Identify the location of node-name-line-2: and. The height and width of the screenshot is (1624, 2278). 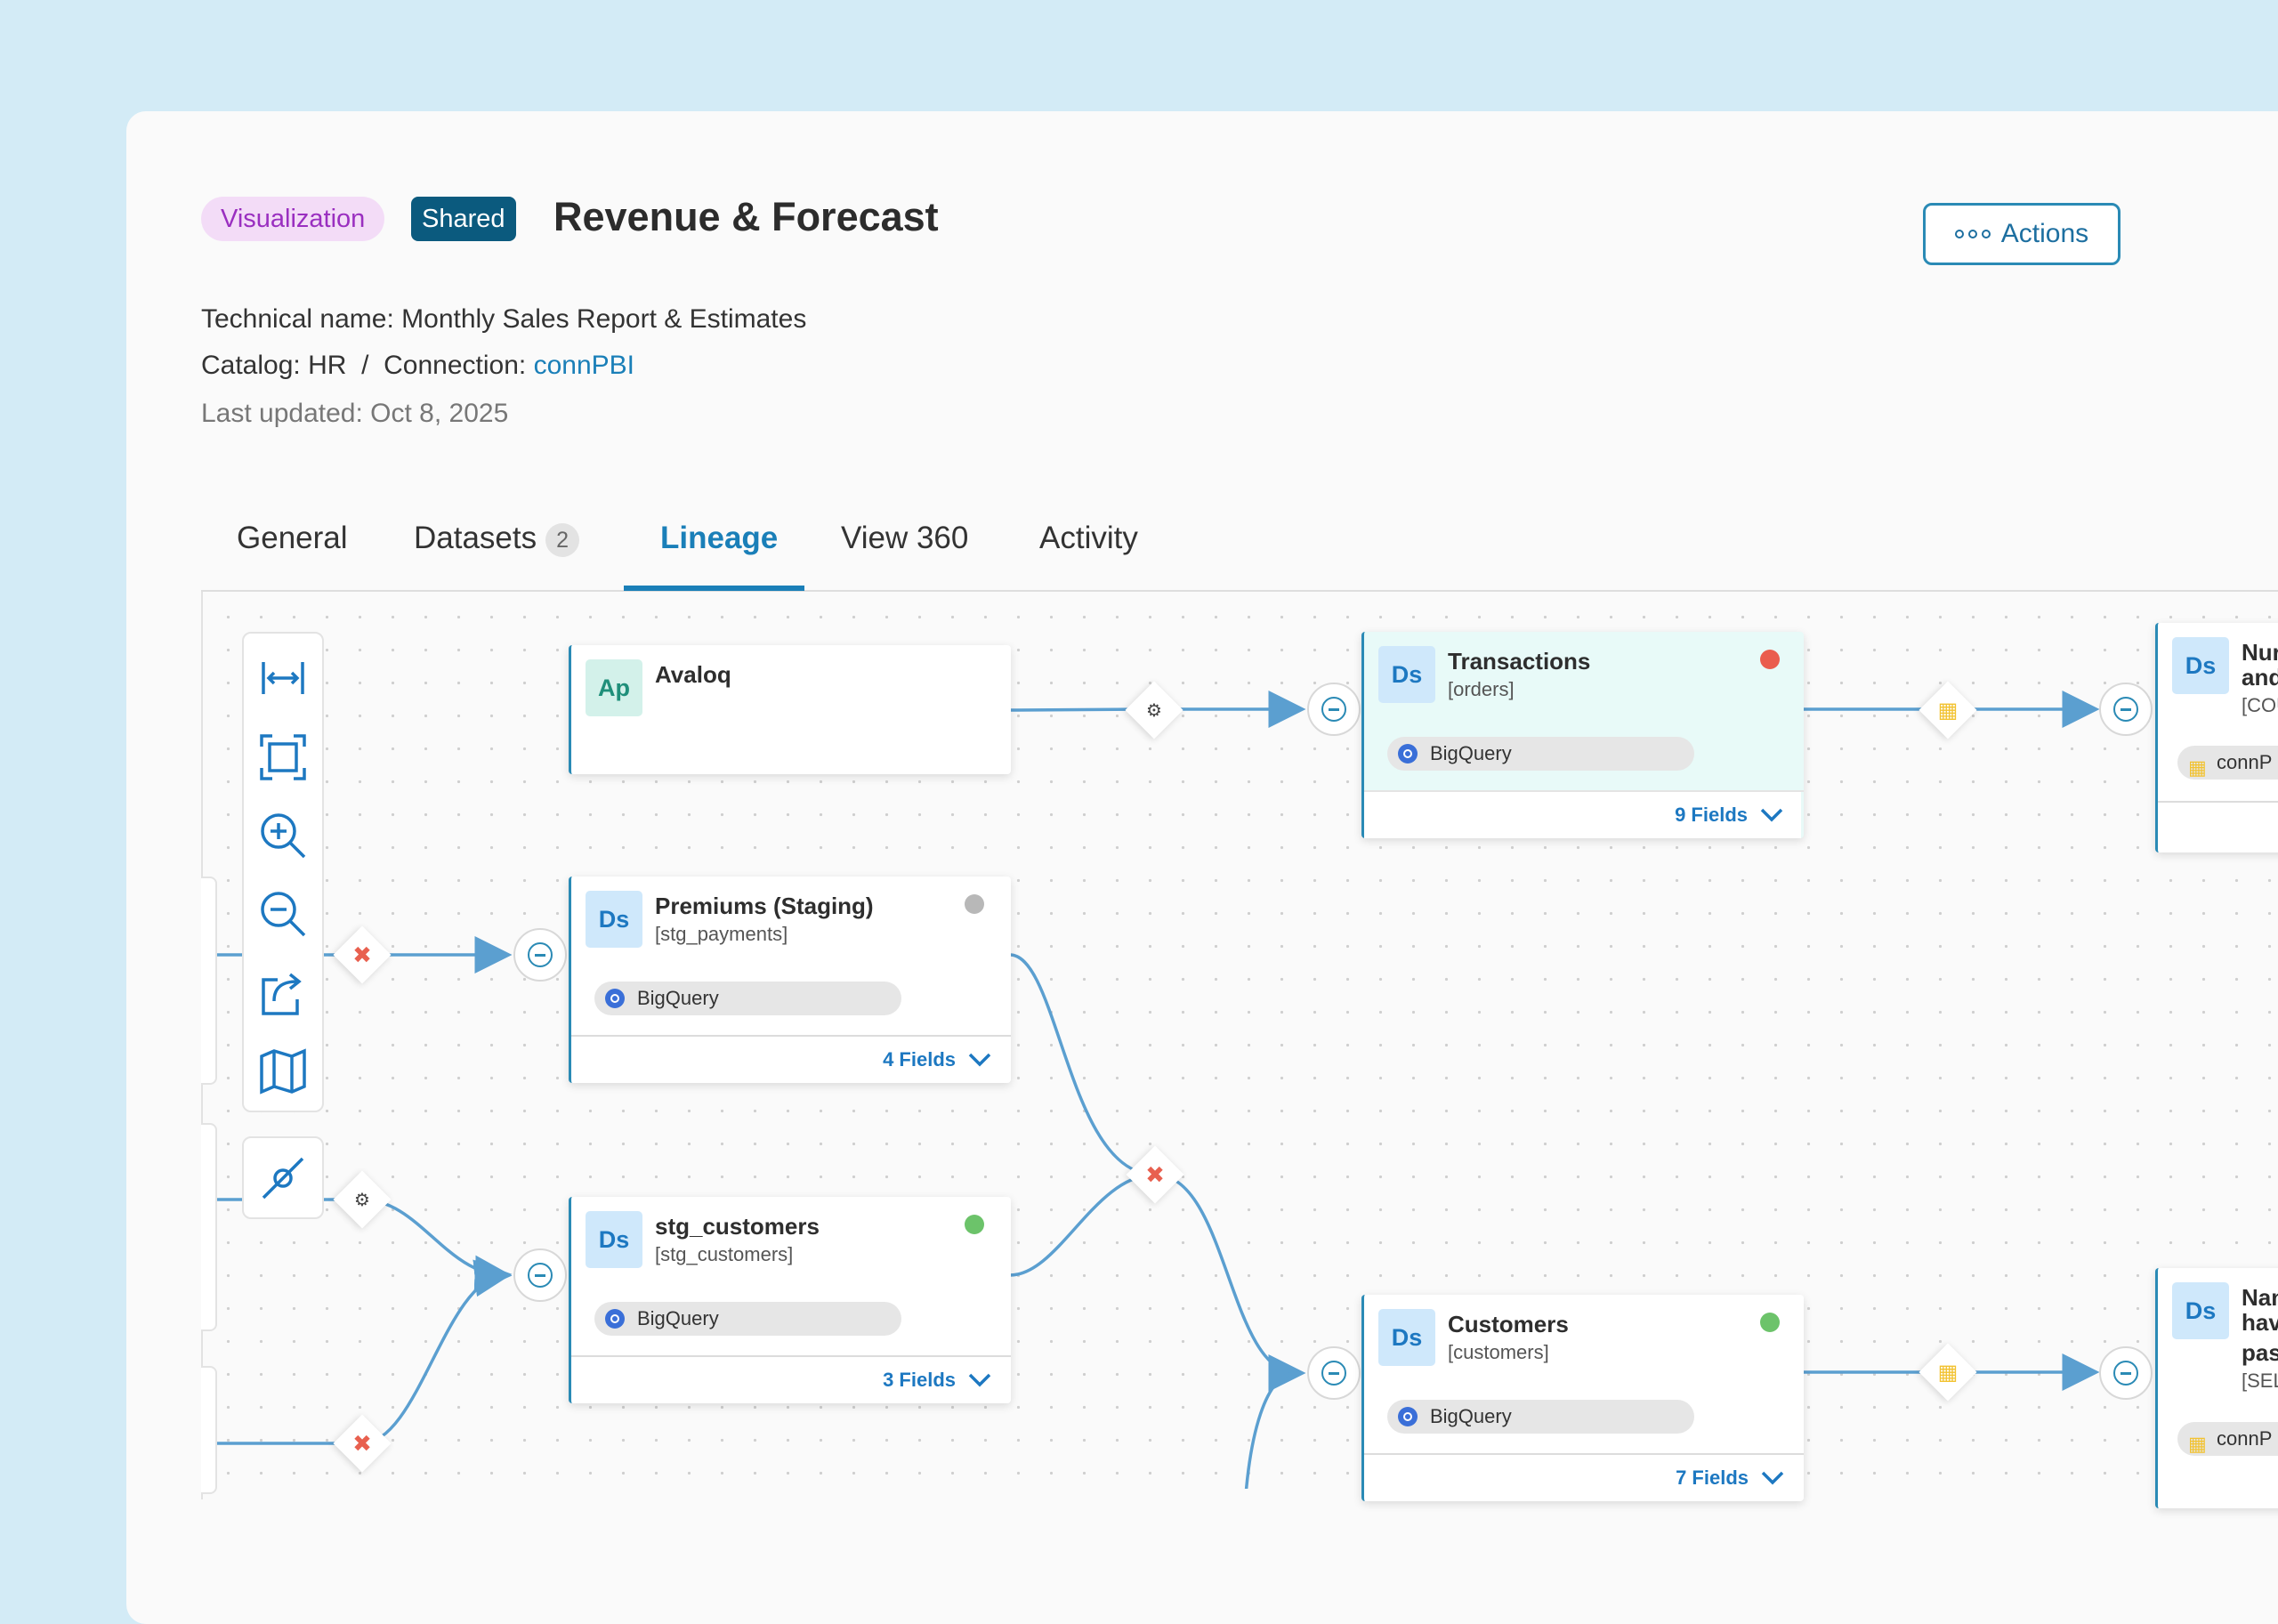
(2260, 677).